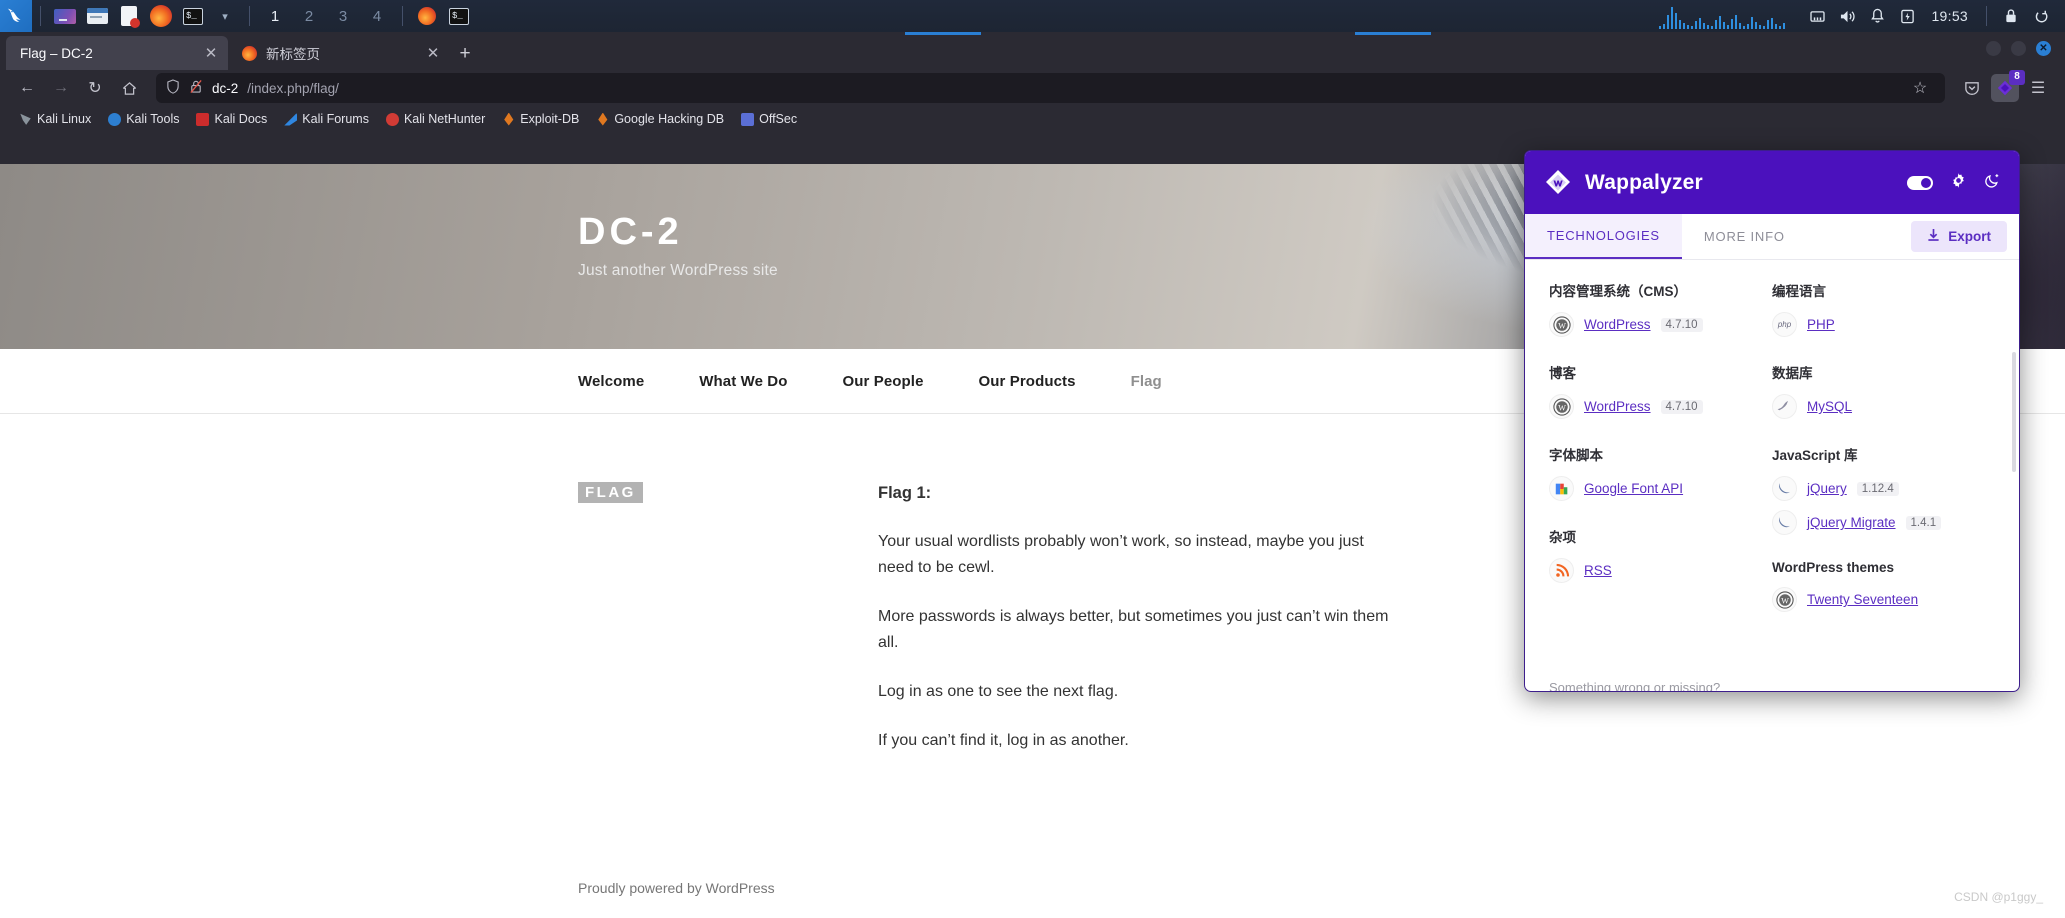  Describe the element at coordinates (465, 55) in the screenshot. I see `new-tab-button: +` at that location.